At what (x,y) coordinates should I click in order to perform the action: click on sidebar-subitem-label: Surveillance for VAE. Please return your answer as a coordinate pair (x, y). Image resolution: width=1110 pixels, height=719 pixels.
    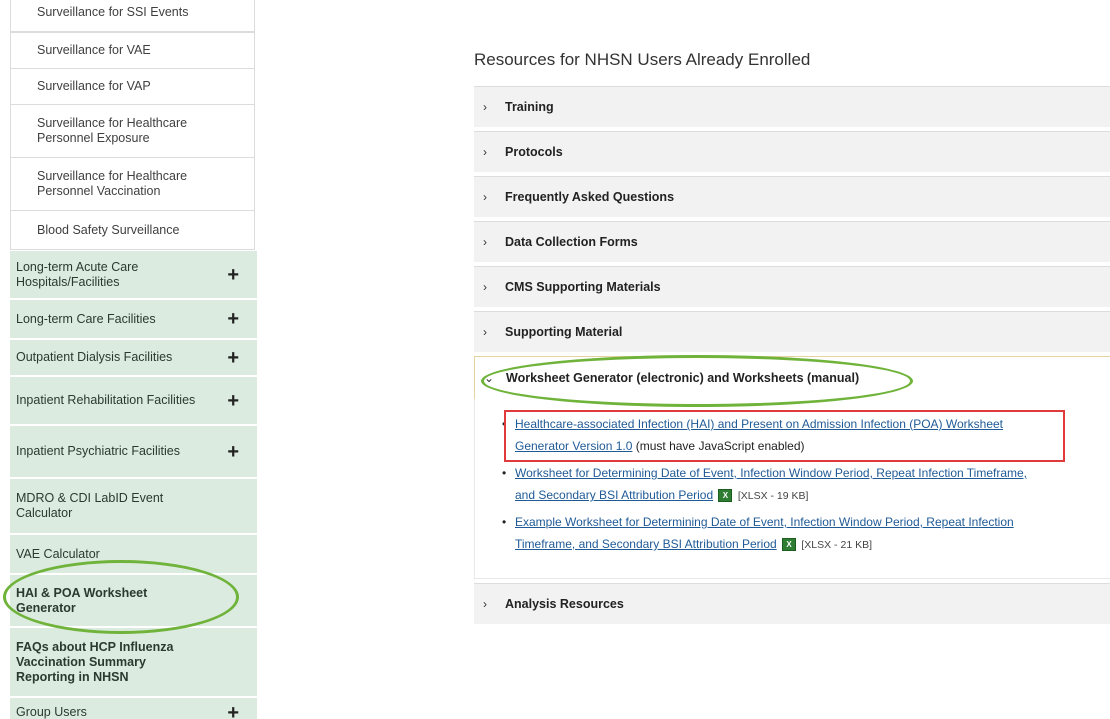
    Looking at the image, I should click on (94, 50).